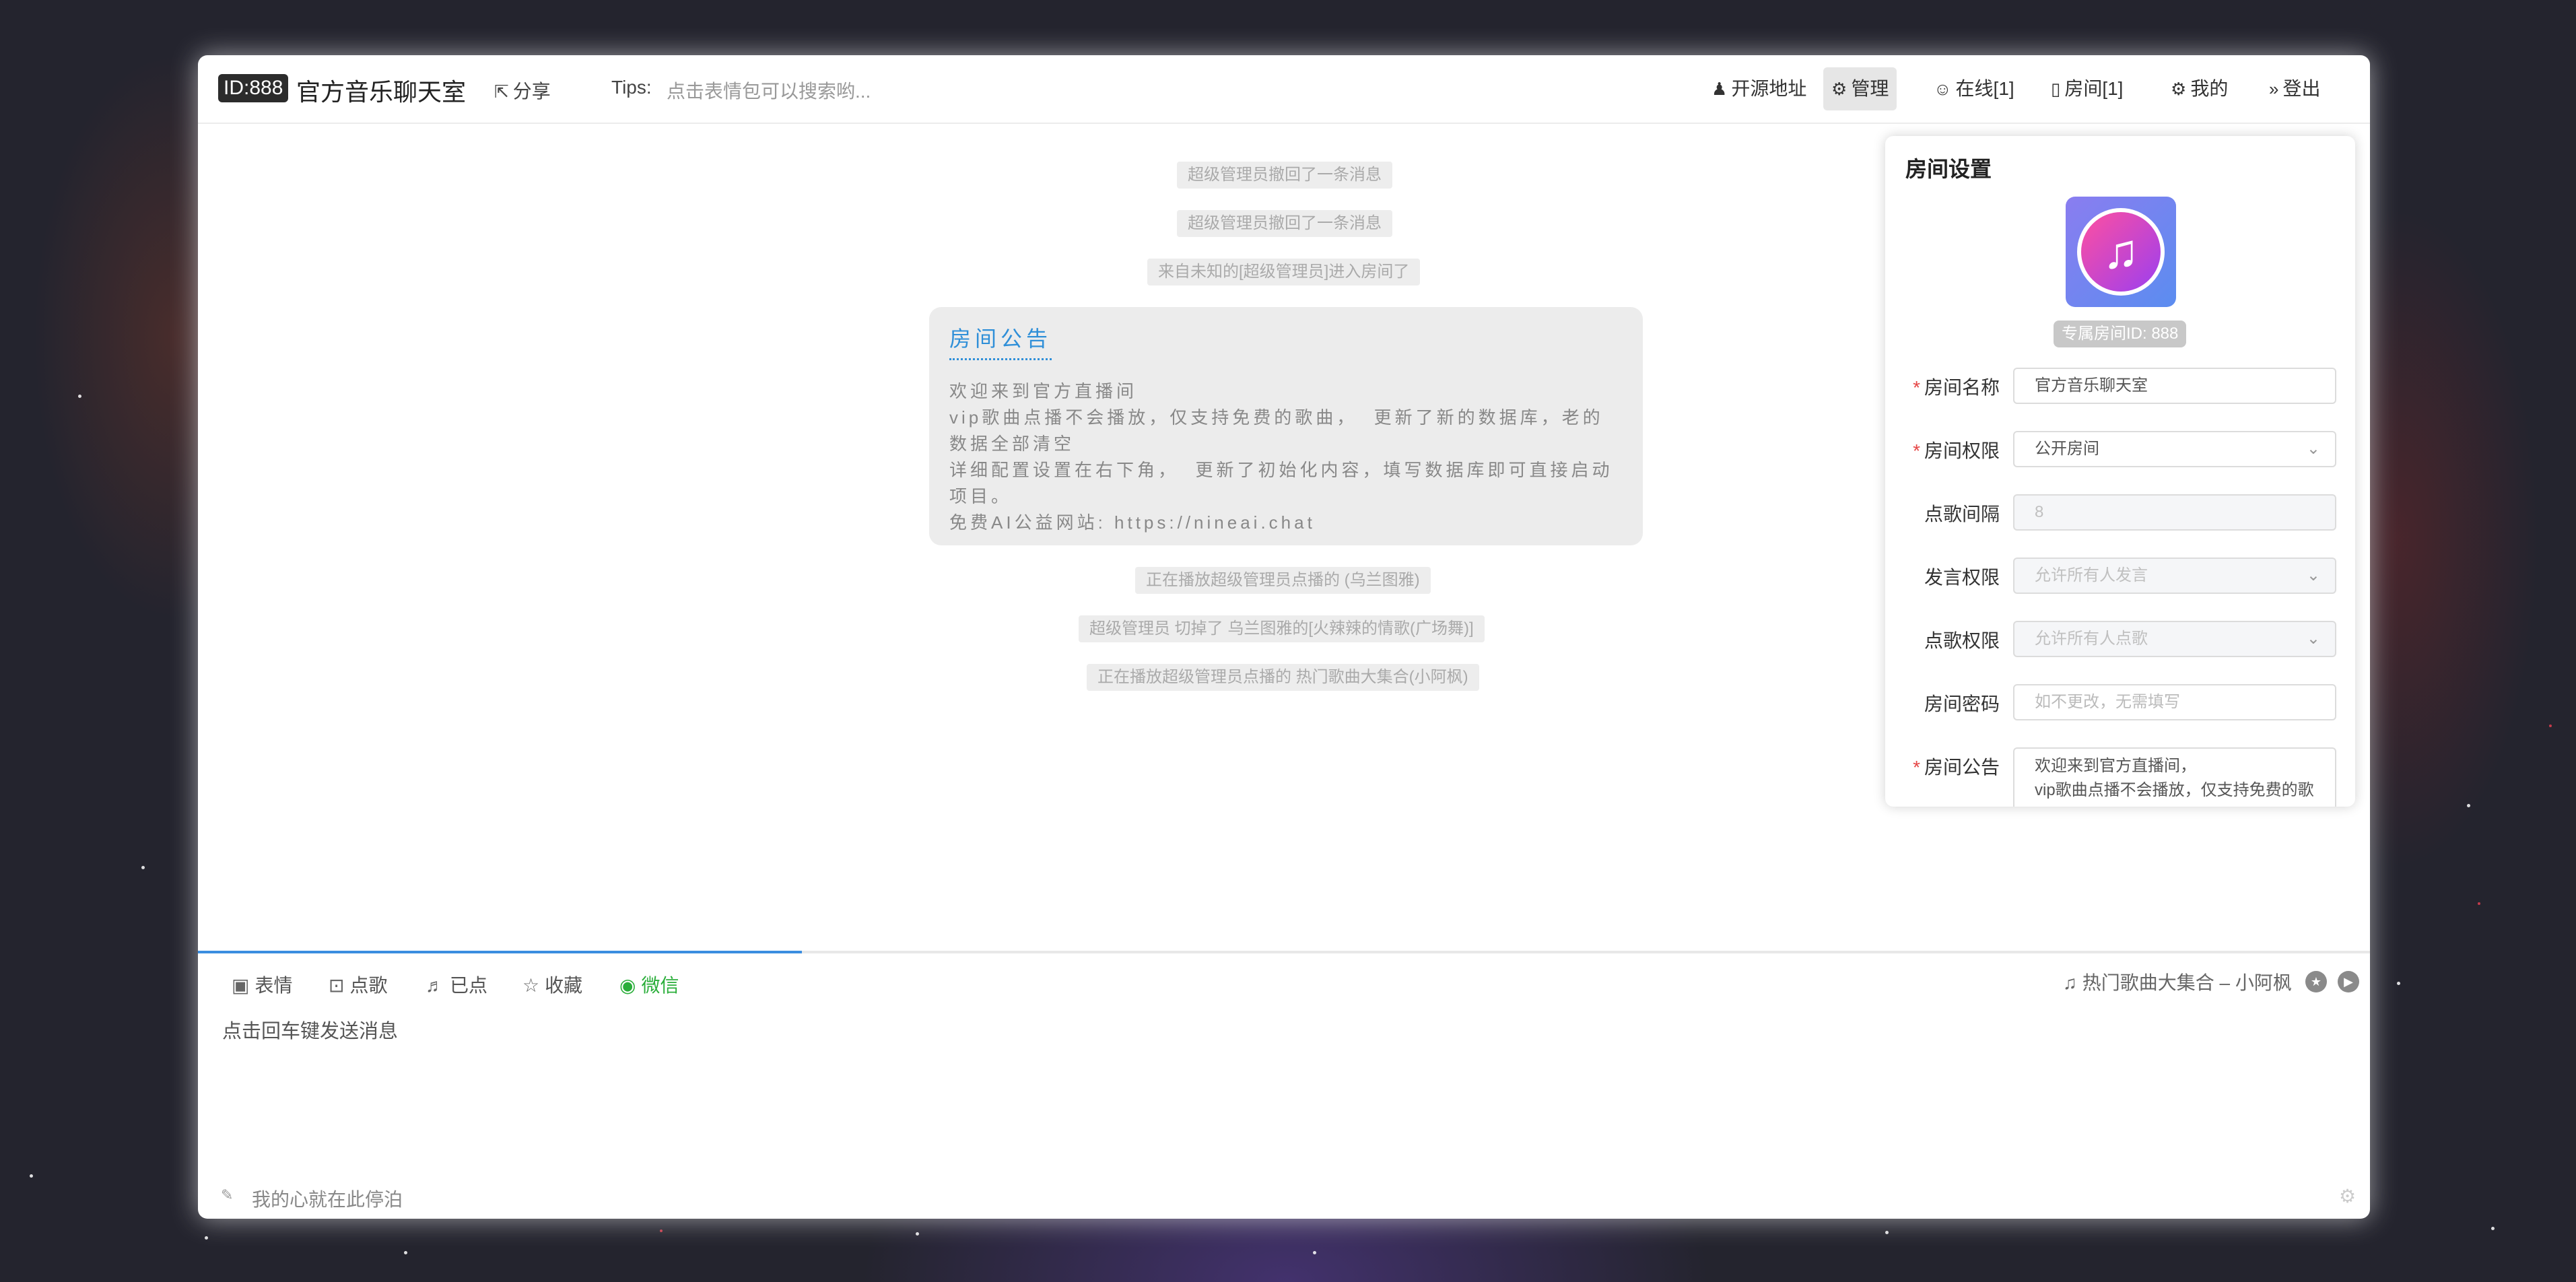 Image resolution: width=2576 pixels, height=1282 pixels. Describe the element at coordinates (2174, 386) in the screenshot. I see `room-name-input: 官方音乐聊天室` at that location.